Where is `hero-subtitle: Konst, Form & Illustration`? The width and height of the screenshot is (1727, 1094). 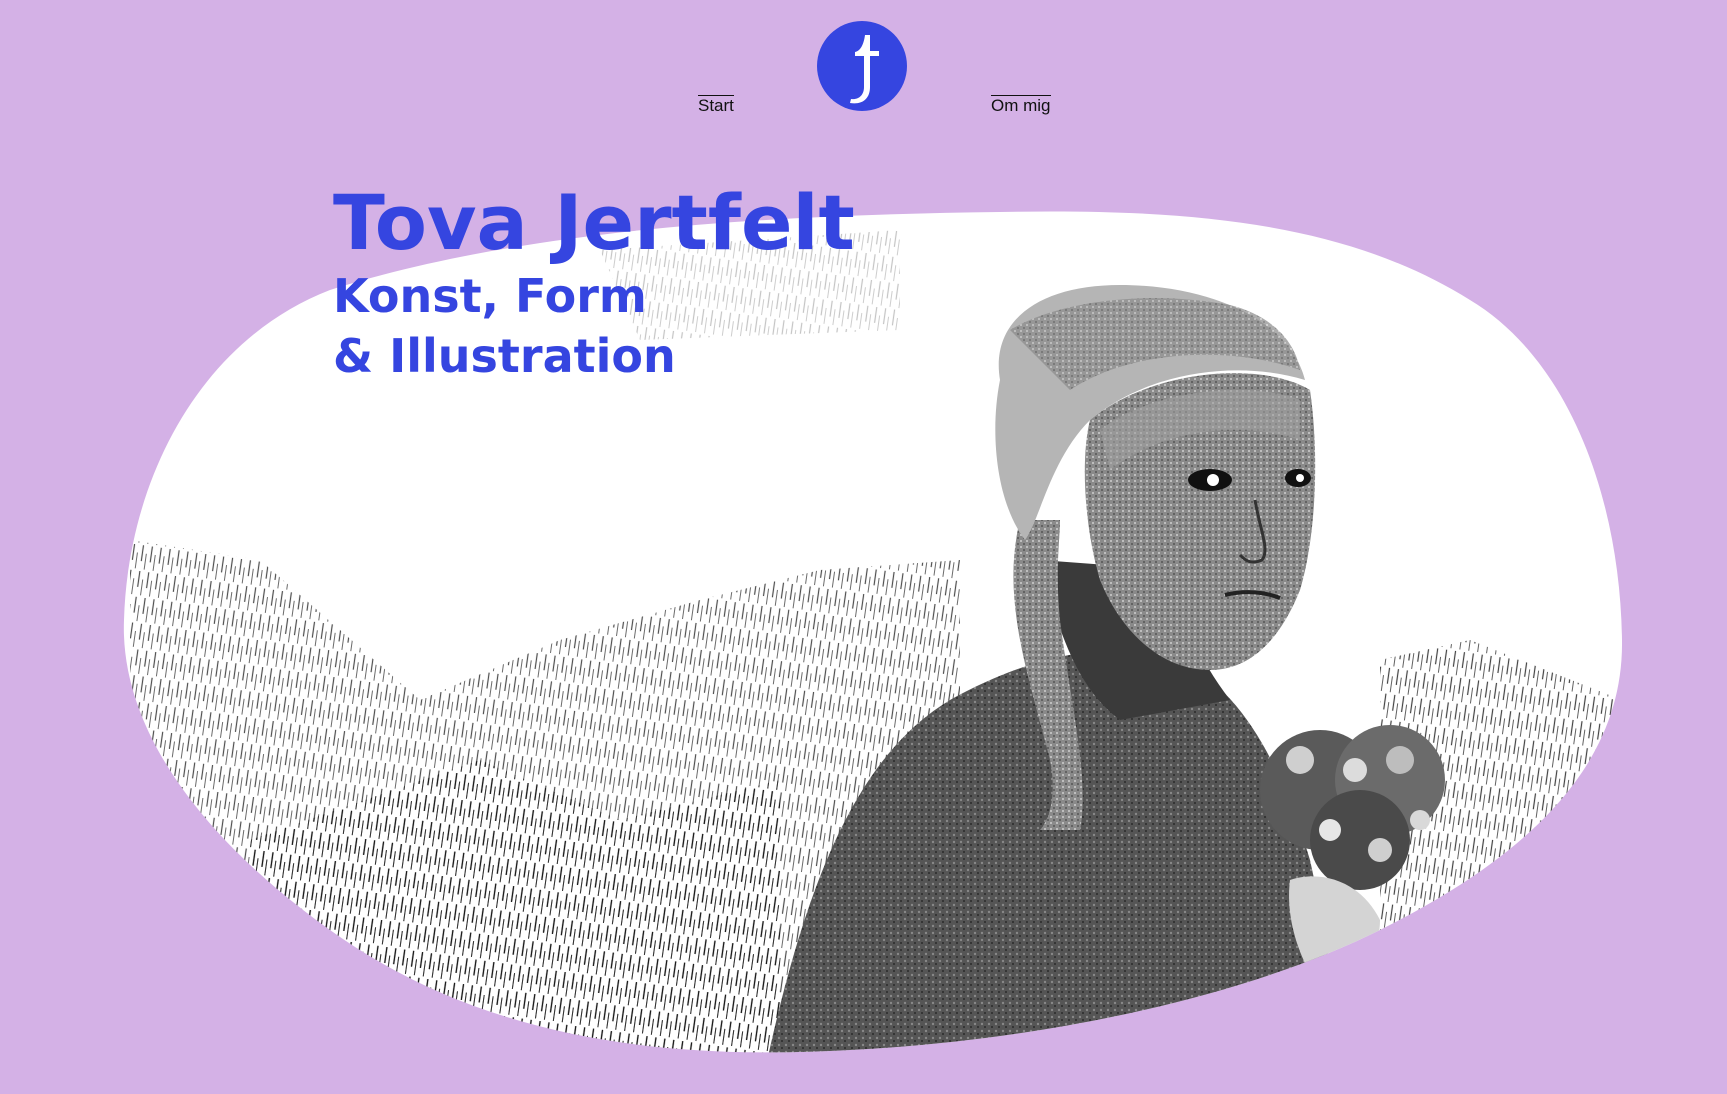
hero-subtitle: Konst, Form & Illustration is located at coordinates (504, 326).